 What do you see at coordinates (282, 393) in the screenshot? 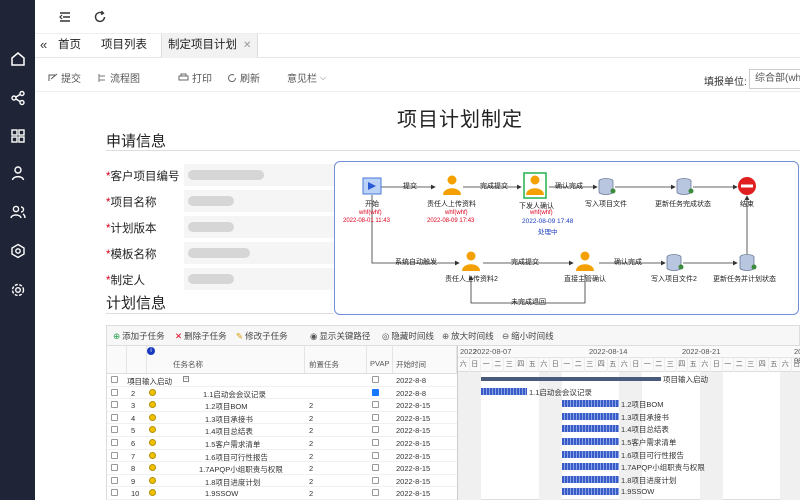
I see `table-row: 2 1.1启动会会议记录 2022-8-8` at bounding box center [282, 393].